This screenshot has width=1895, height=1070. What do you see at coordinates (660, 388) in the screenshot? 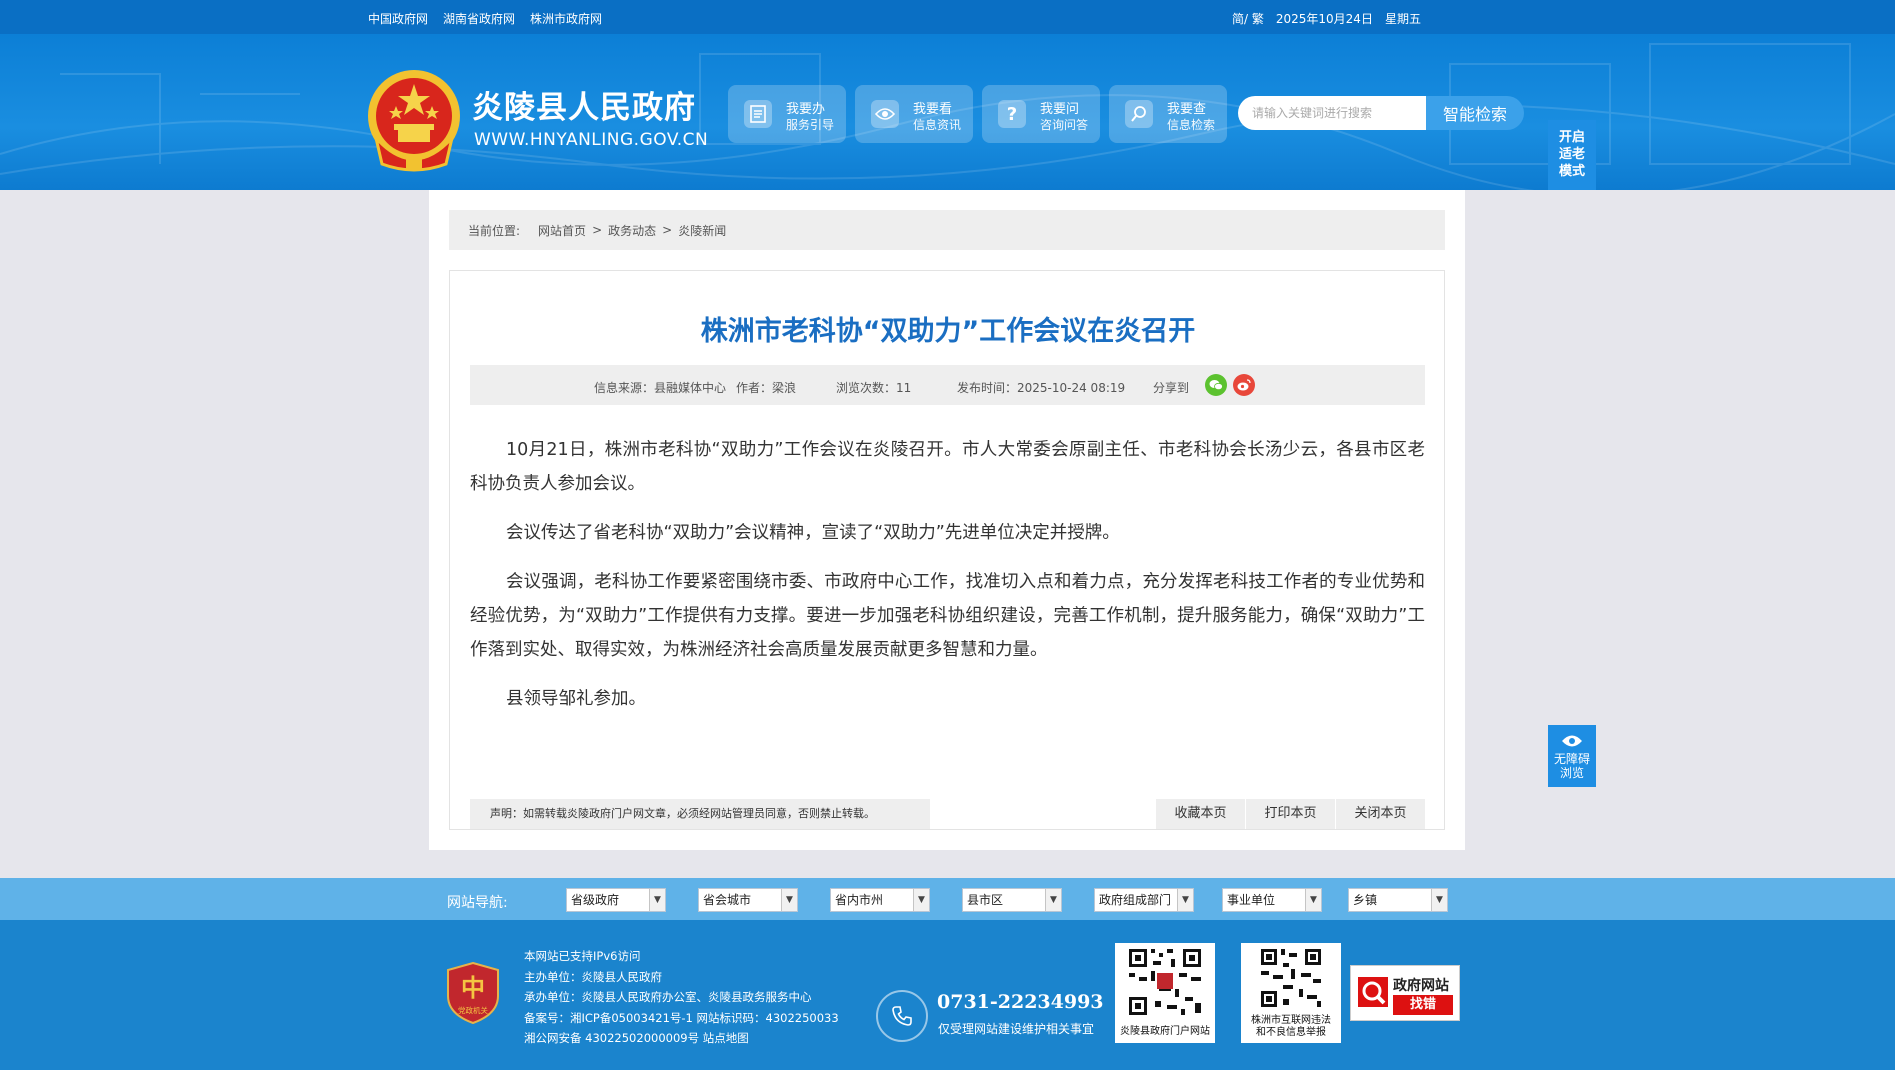
I see `meta-source: 信息来源：县融媒体中心` at bounding box center [660, 388].